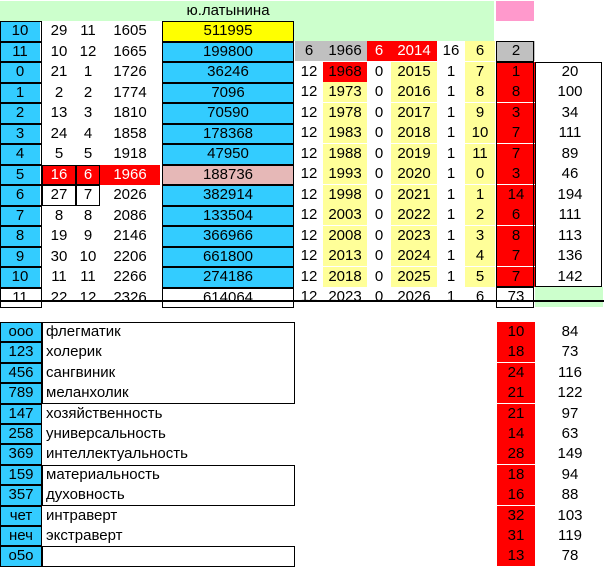 Image resolution: width=604 pixels, height=568 pixels. What do you see at coordinates (130, 51) in the screenshot?
I see `row-year: 1665` at bounding box center [130, 51].